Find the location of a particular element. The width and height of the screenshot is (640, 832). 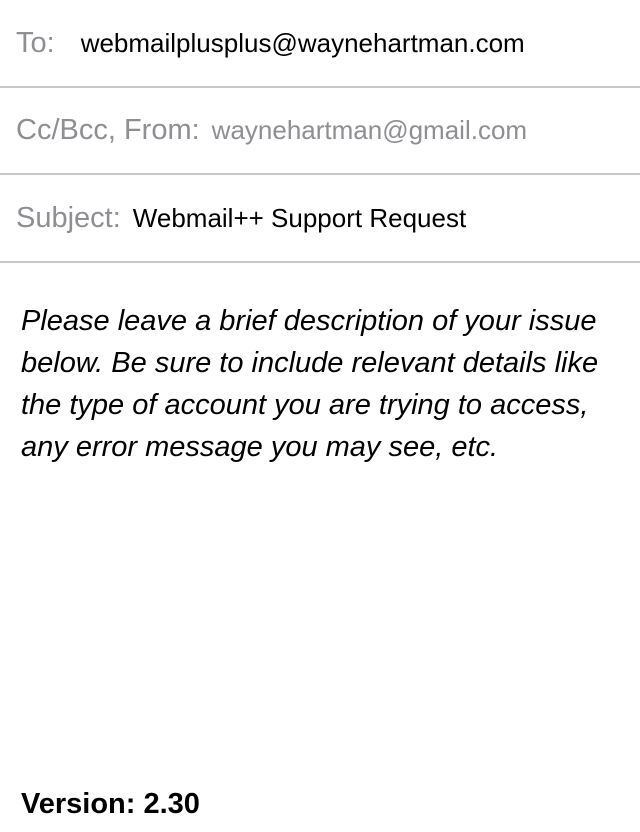

subject-field: Subject: Webmail++ Support Request is located at coordinates (320, 219).